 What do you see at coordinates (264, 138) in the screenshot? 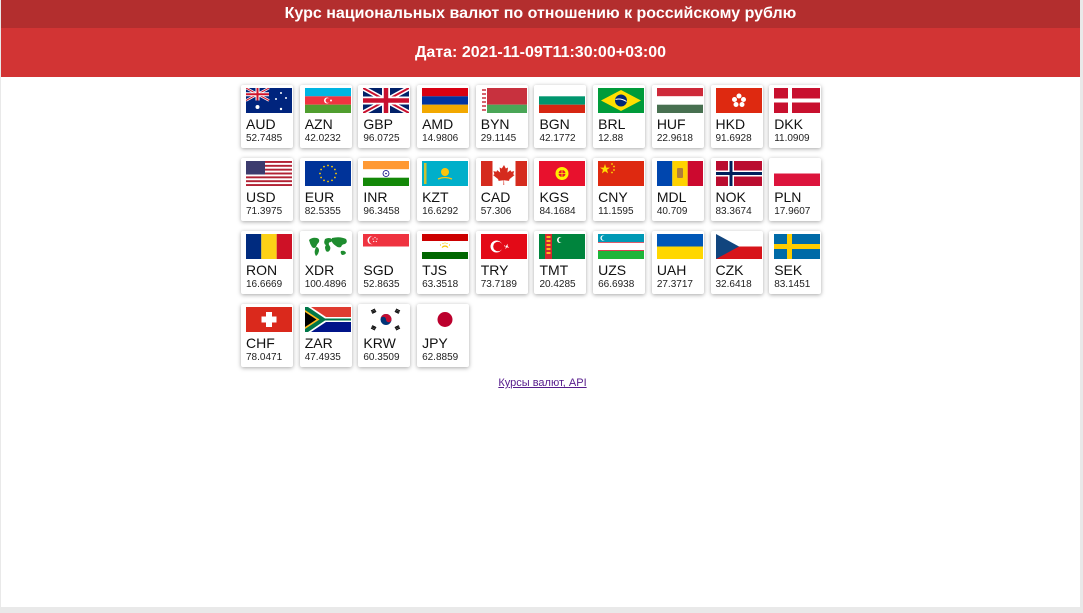
I see `currency-rate: 52.7485` at bounding box center [264, 138].